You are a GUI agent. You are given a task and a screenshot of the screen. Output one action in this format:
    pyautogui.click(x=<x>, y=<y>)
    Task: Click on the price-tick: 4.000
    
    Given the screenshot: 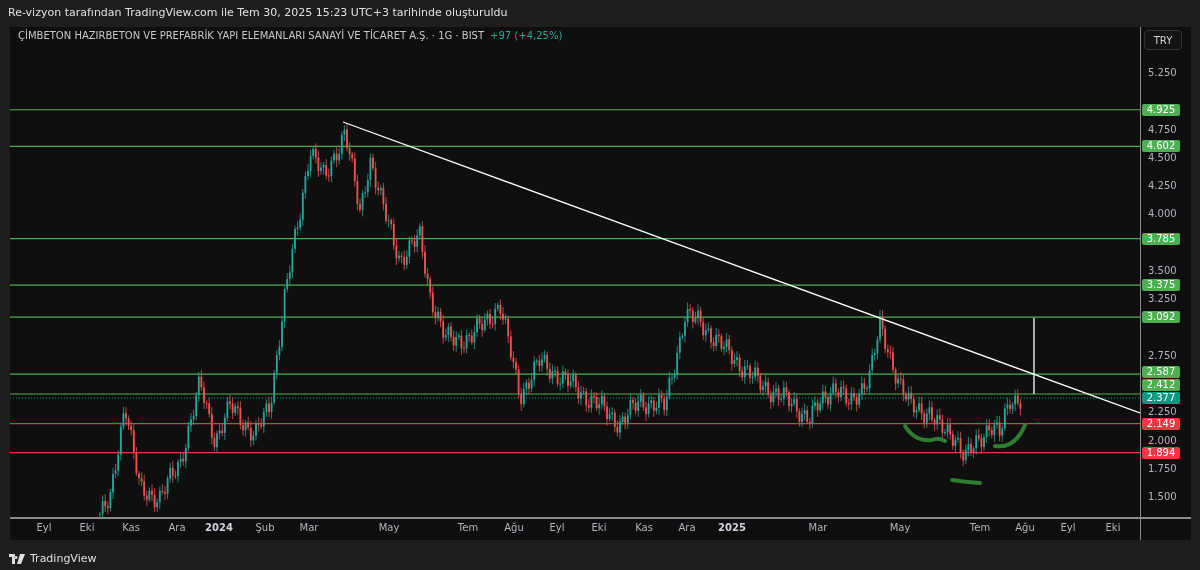 What is the action you would take?
    pyautogui.click(x=1162, y=214)
    